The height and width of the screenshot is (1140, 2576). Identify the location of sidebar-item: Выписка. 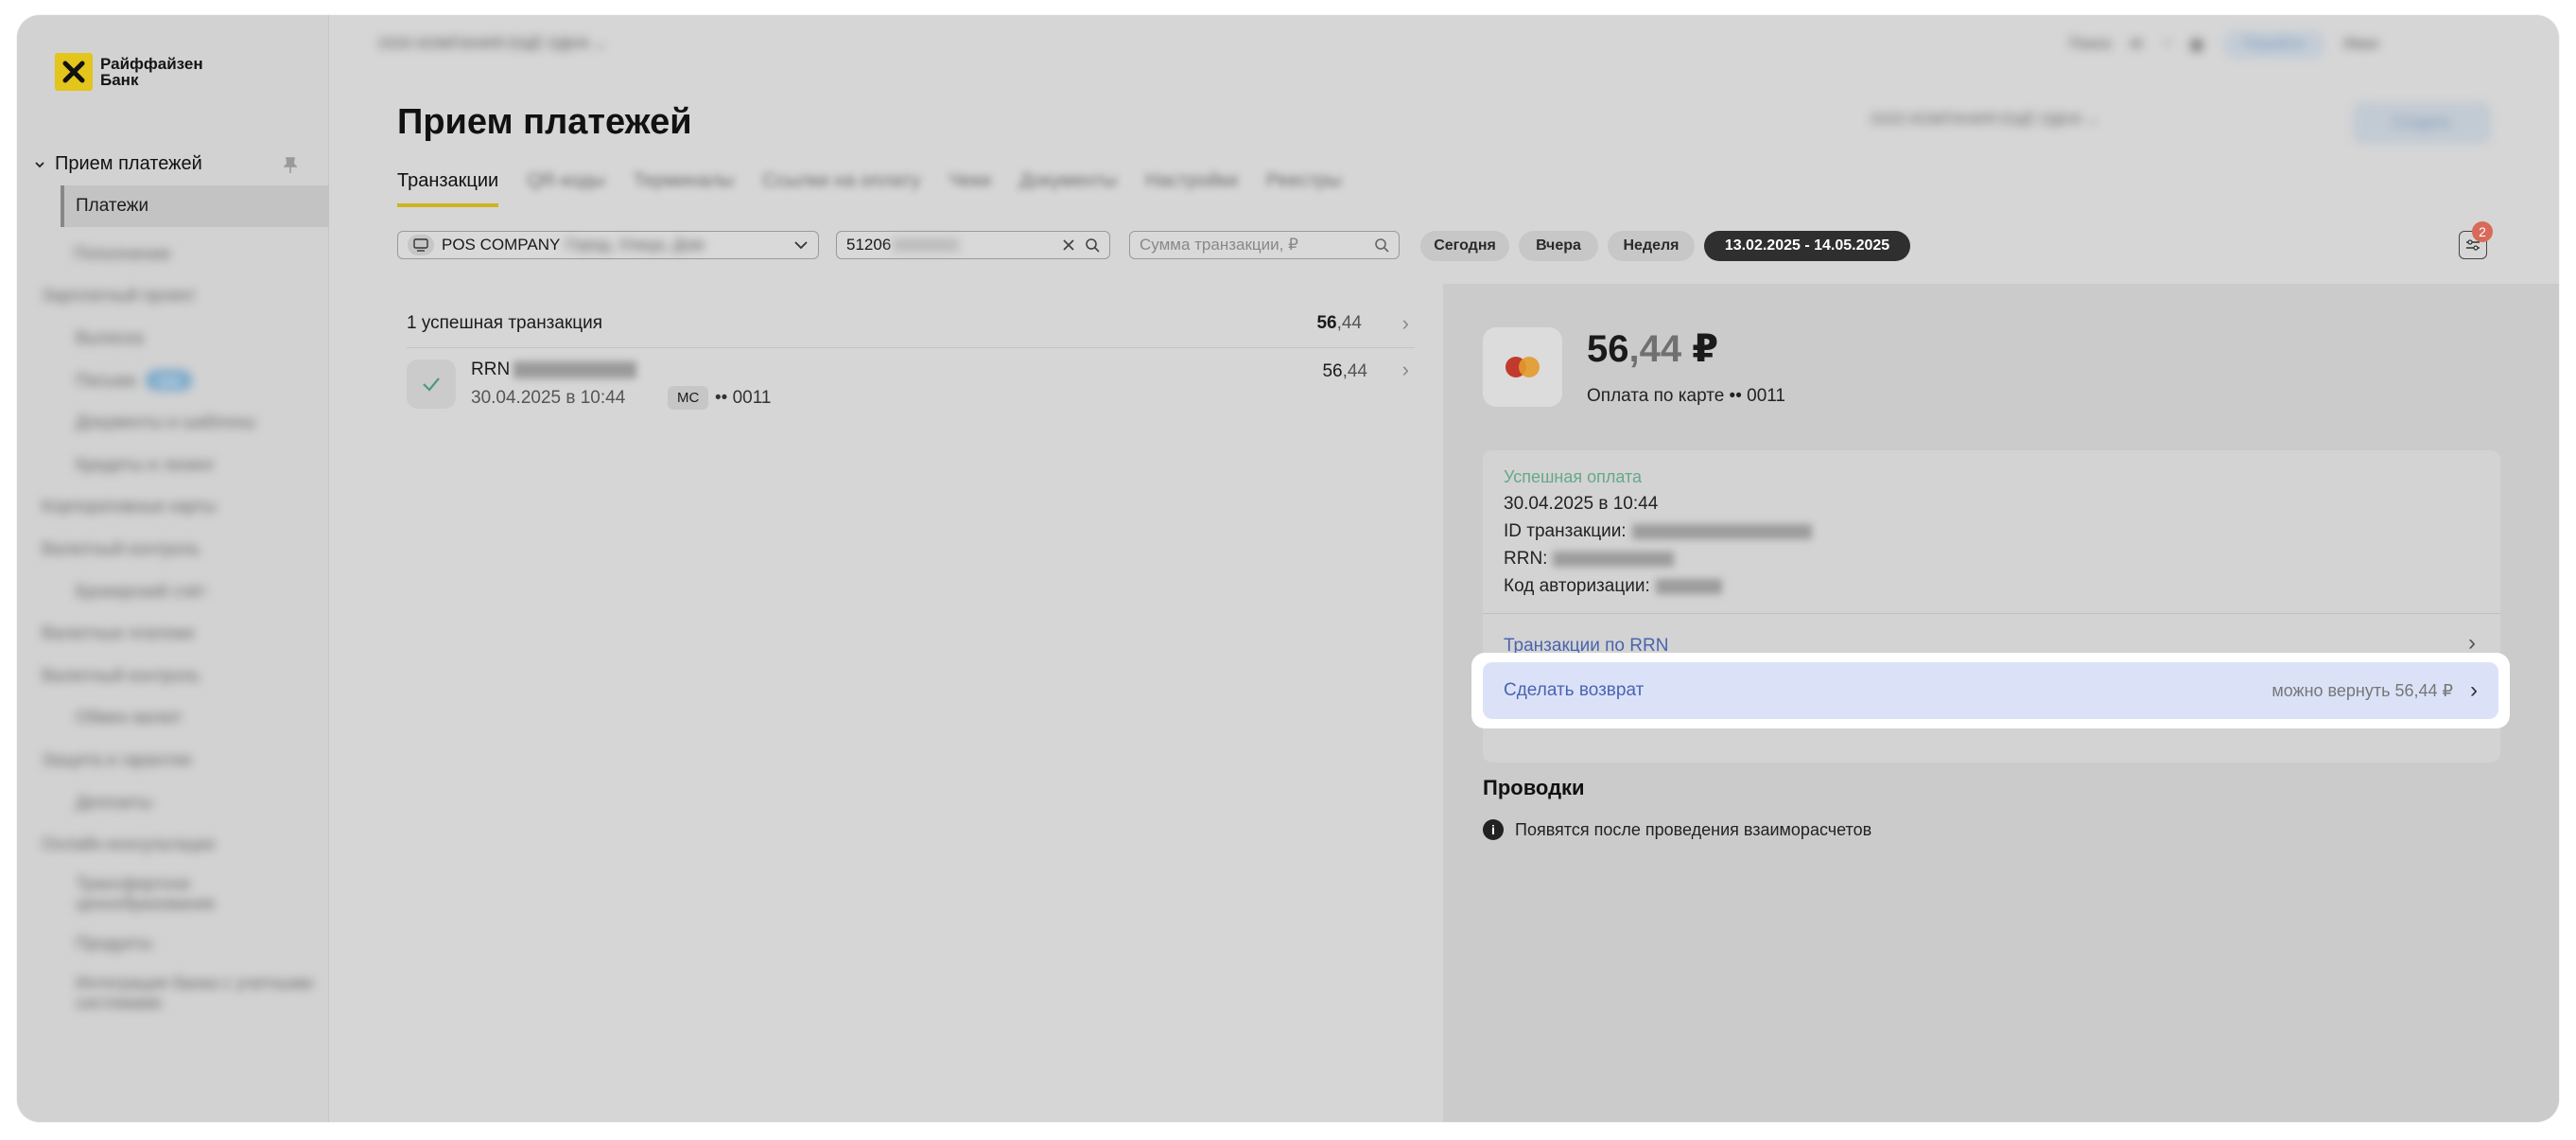
(179, 338).